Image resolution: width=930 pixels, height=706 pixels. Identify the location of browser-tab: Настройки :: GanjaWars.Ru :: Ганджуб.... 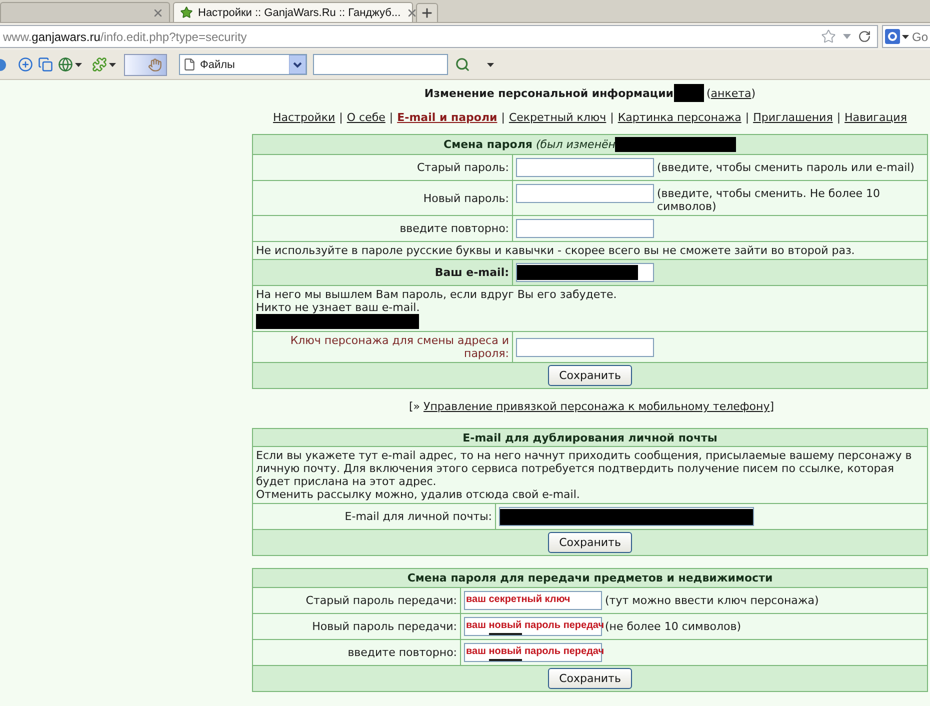
(293, 12).